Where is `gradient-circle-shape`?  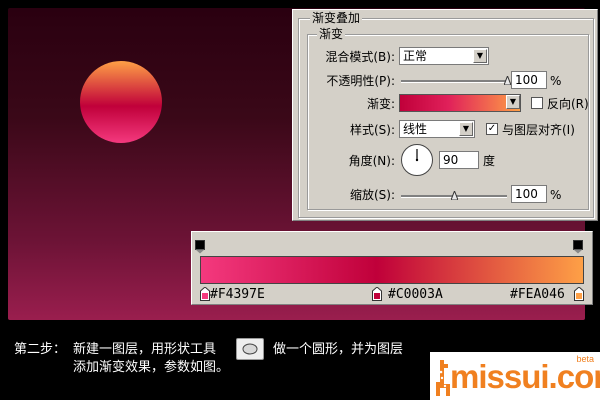
gradient-circle-shape is located at coordinates (121, 102).